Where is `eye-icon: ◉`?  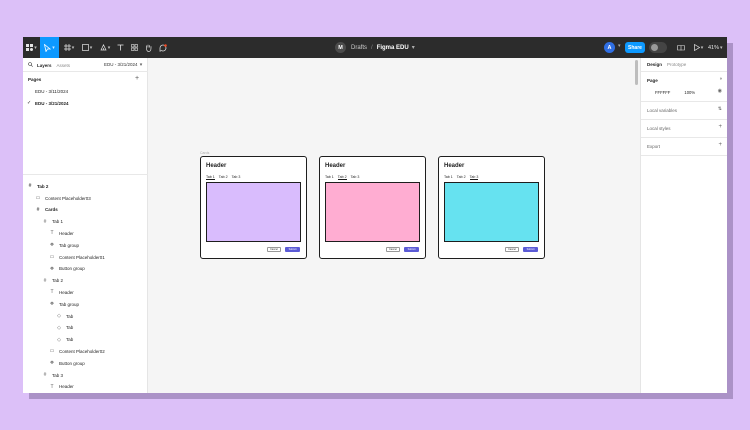 eye-icon: ◉ is located at coordinates (720, 91).